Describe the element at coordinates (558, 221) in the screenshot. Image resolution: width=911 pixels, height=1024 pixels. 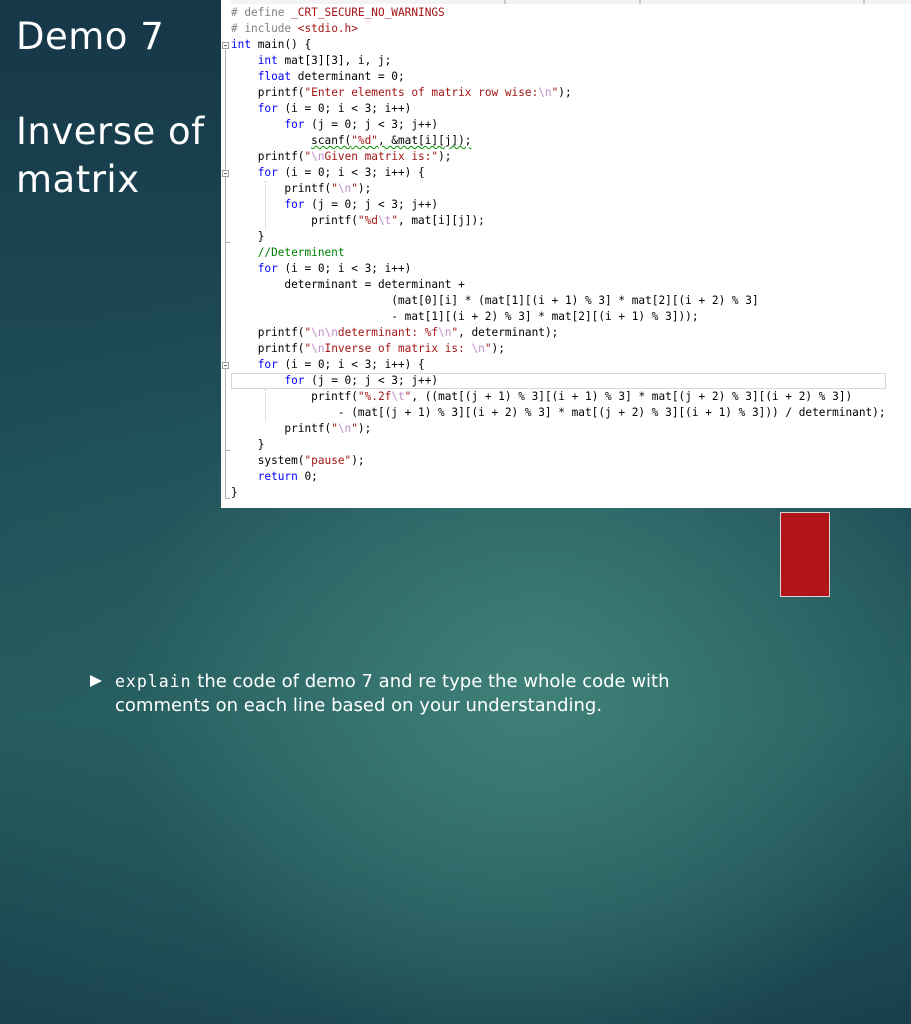
I see `code-line: printf("%d\t", mat[i][j]);` at that location.